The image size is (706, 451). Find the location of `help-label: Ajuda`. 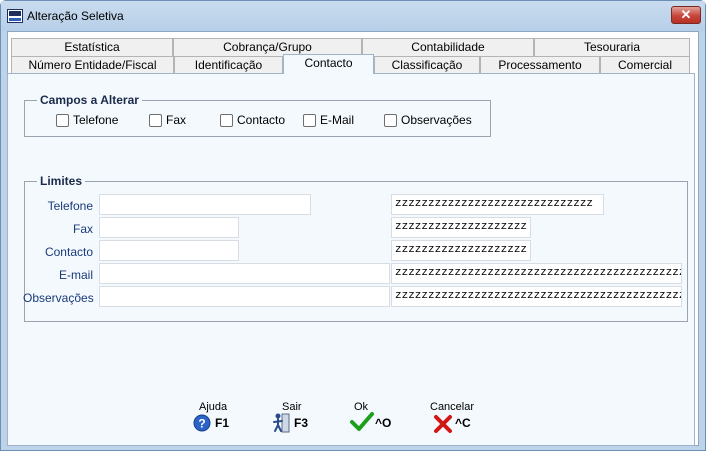

help-label: Ajuda is located at coordinates (213, 407).